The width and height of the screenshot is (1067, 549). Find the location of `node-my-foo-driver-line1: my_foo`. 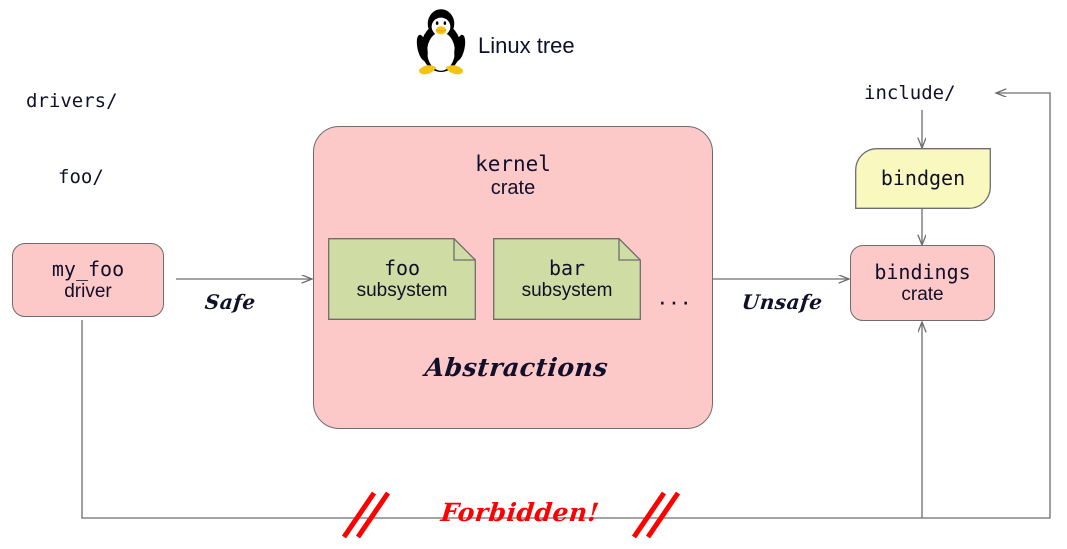

node-my-foo-driver-line1: my_foo is located at coordinates (88, 269).